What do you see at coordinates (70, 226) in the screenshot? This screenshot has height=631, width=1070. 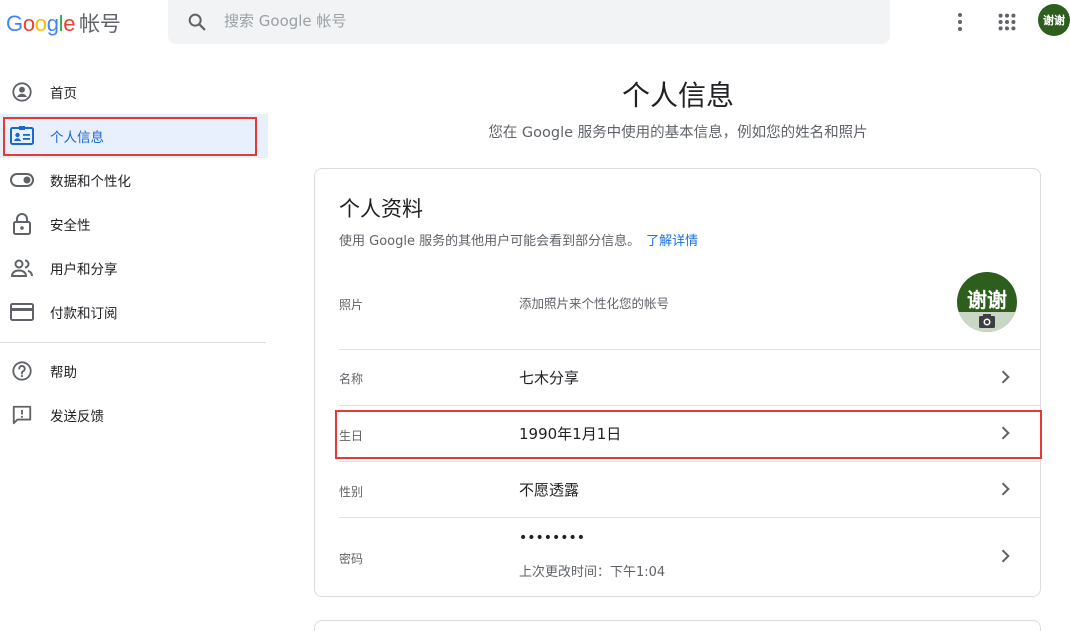 I see `sidebar-item-label: 安全性` at bounding box center [70, 226].